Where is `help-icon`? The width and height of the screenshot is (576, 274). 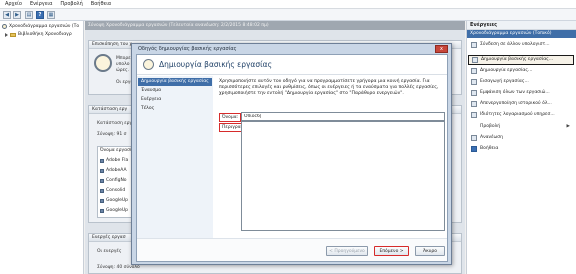
help-icon is located at coordinates (474, 149).